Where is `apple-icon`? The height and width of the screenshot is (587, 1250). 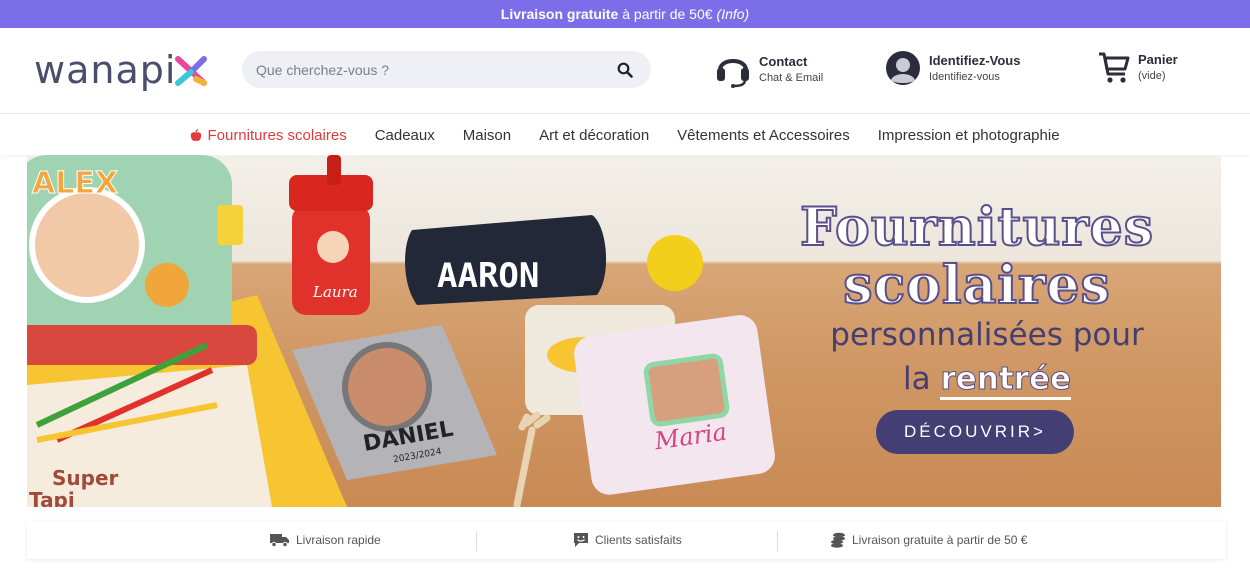
apple-icon is located at coordinates (196, 134).